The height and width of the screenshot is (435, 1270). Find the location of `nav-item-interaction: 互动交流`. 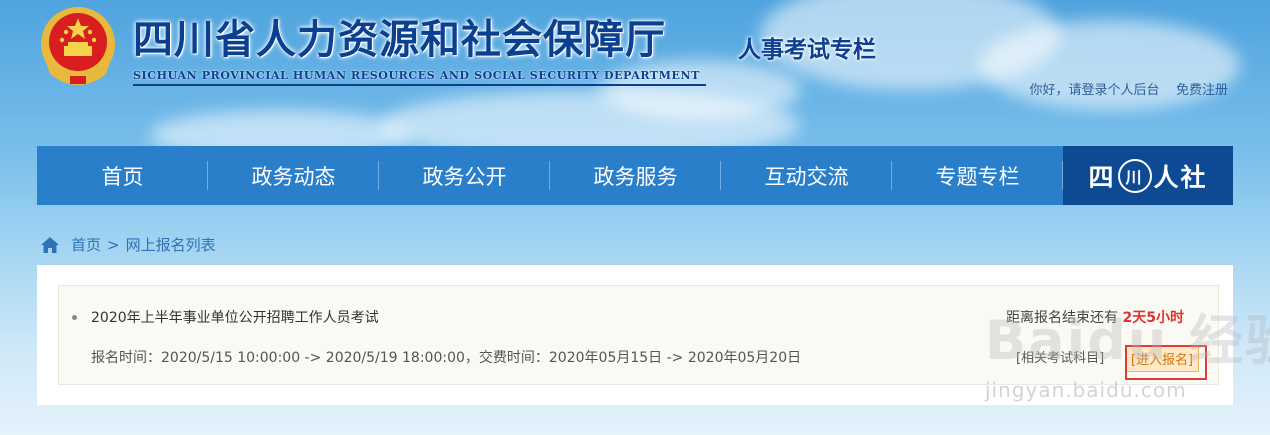

nav-item-interaction: 互动交流 is located at coordinates (806, 175).